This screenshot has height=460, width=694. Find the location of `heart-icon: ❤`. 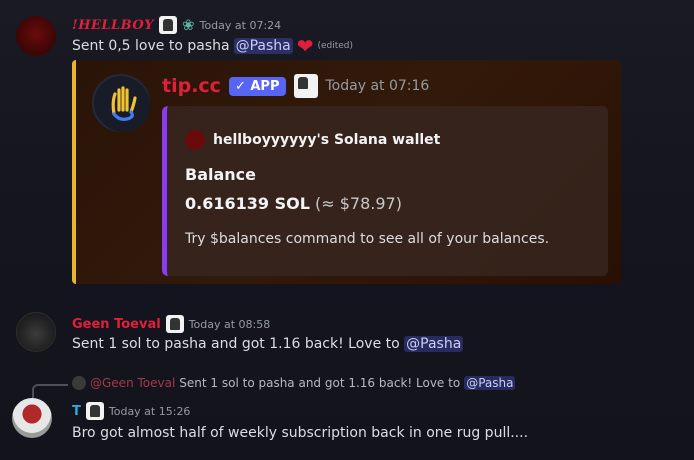

heart-icon: ❤ is located at coordinates (305, 46).